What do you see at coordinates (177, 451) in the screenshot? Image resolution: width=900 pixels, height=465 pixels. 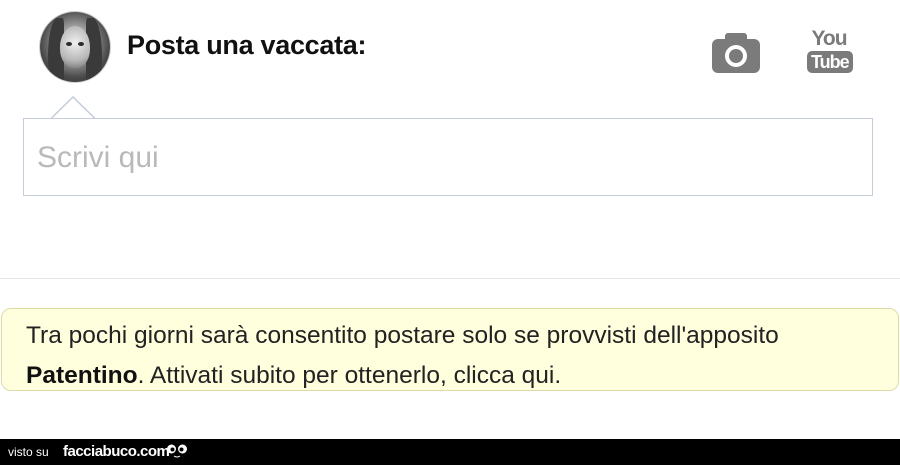 I see `eyes-logo-icon` at bounding box center [177, 451].